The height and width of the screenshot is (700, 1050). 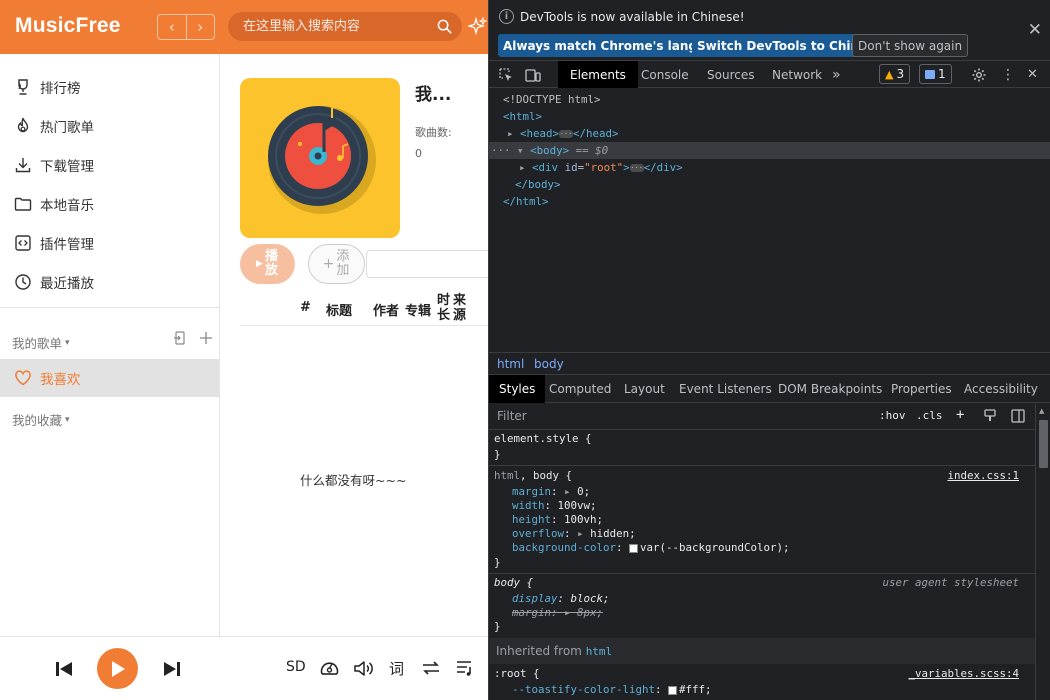 I want to click on my-sheets-toggle: 我的歌单 ▾, so click(x=41, y=342).